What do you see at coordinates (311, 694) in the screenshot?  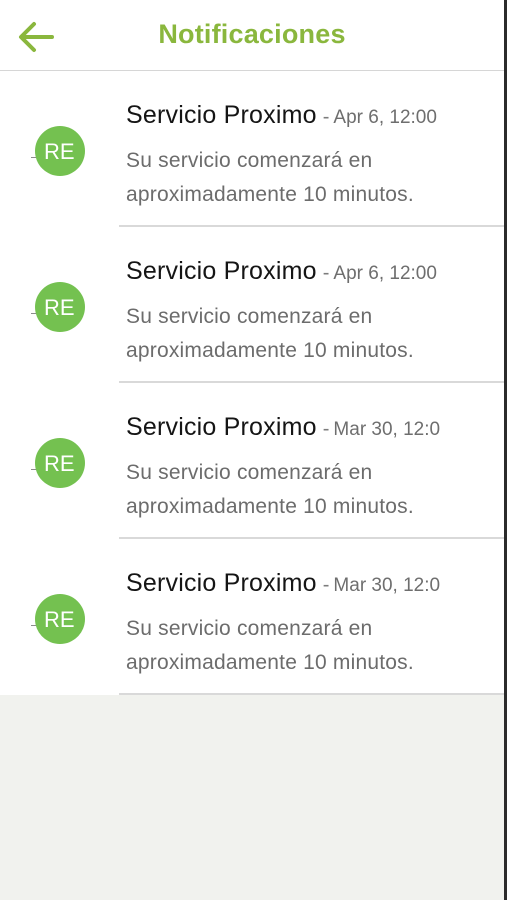 I see `divider` at bounding box center [311, 694].